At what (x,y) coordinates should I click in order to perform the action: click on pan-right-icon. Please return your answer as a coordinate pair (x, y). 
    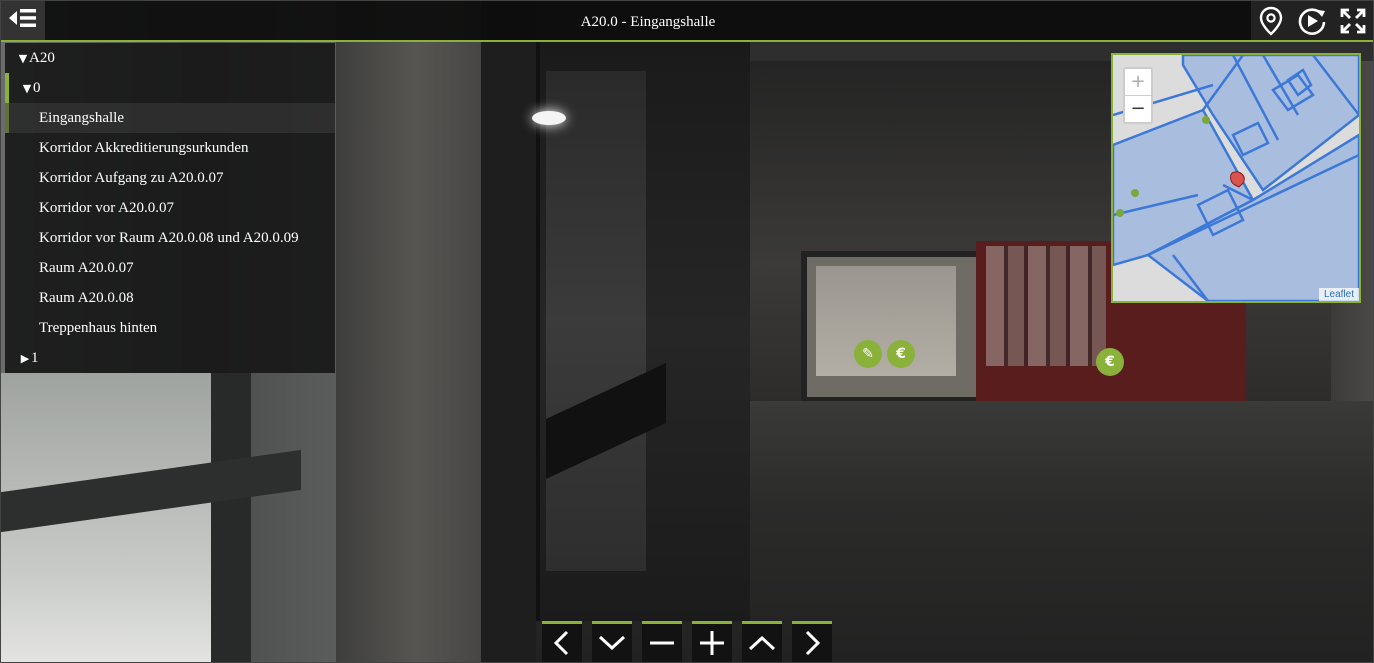
    Looking at the image, I should click on (813, 643).